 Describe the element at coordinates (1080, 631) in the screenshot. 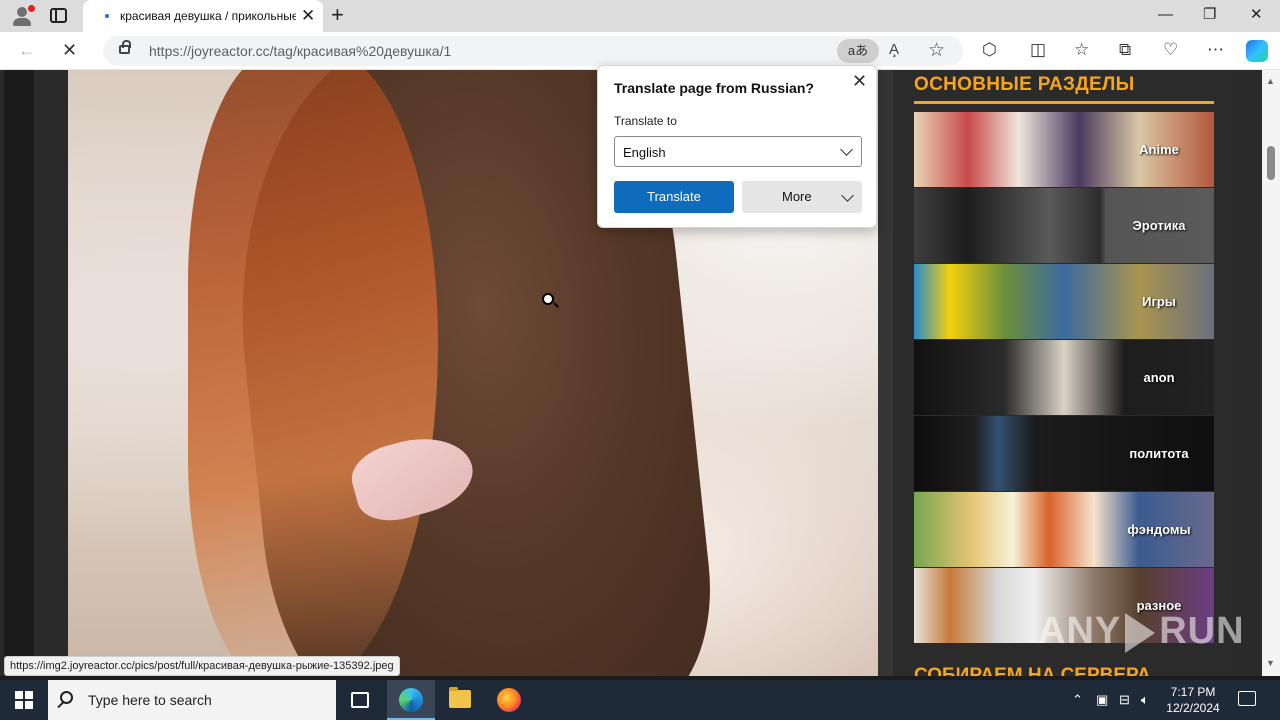

I see `watermark-left: ANY` at that location.